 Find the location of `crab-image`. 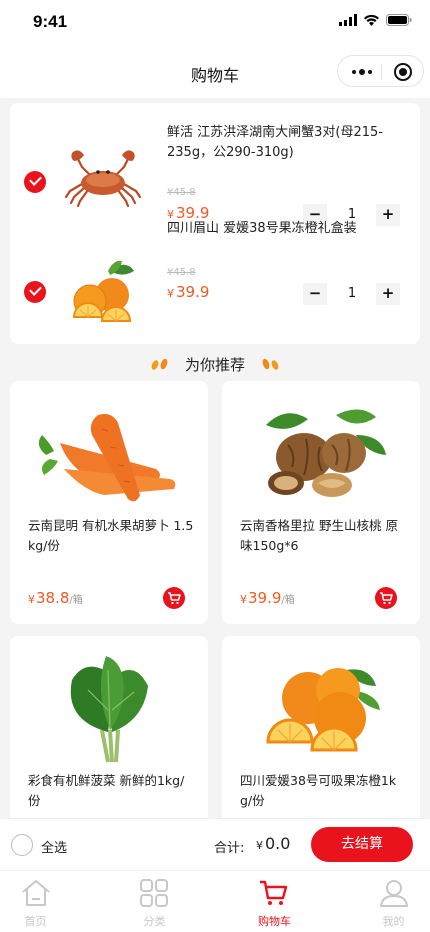

crab-image is located at coordinates (103, 179).